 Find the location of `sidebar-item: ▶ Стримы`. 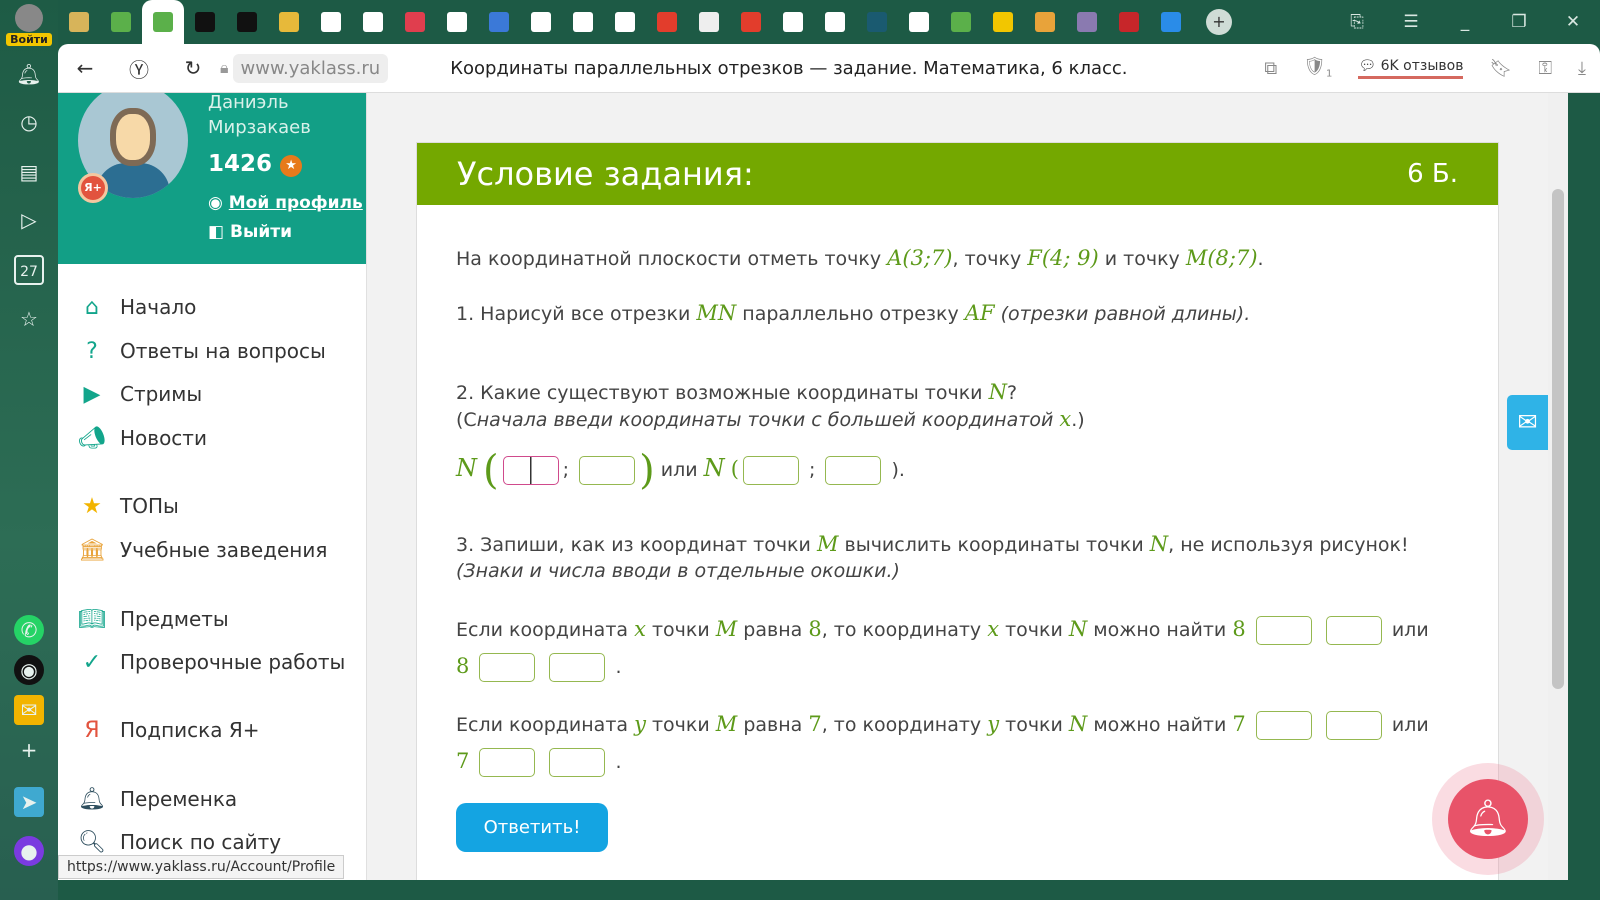

sidebar-item: ▶ Стримы is located at coordinates (140, 394).